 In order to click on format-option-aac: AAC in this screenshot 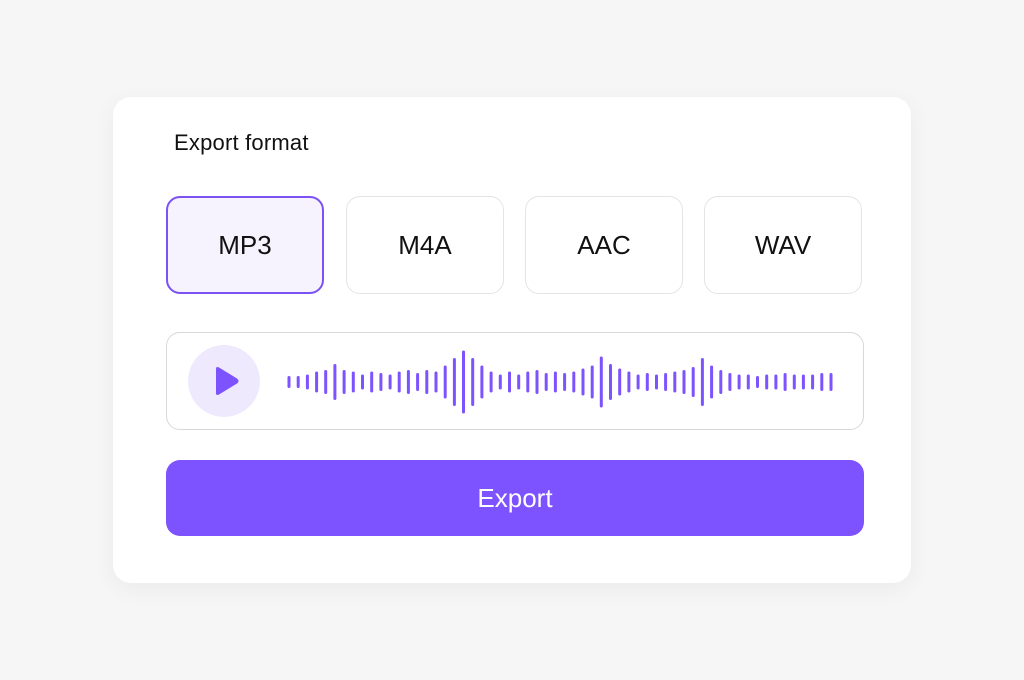, I will do `click(604, 245)`.